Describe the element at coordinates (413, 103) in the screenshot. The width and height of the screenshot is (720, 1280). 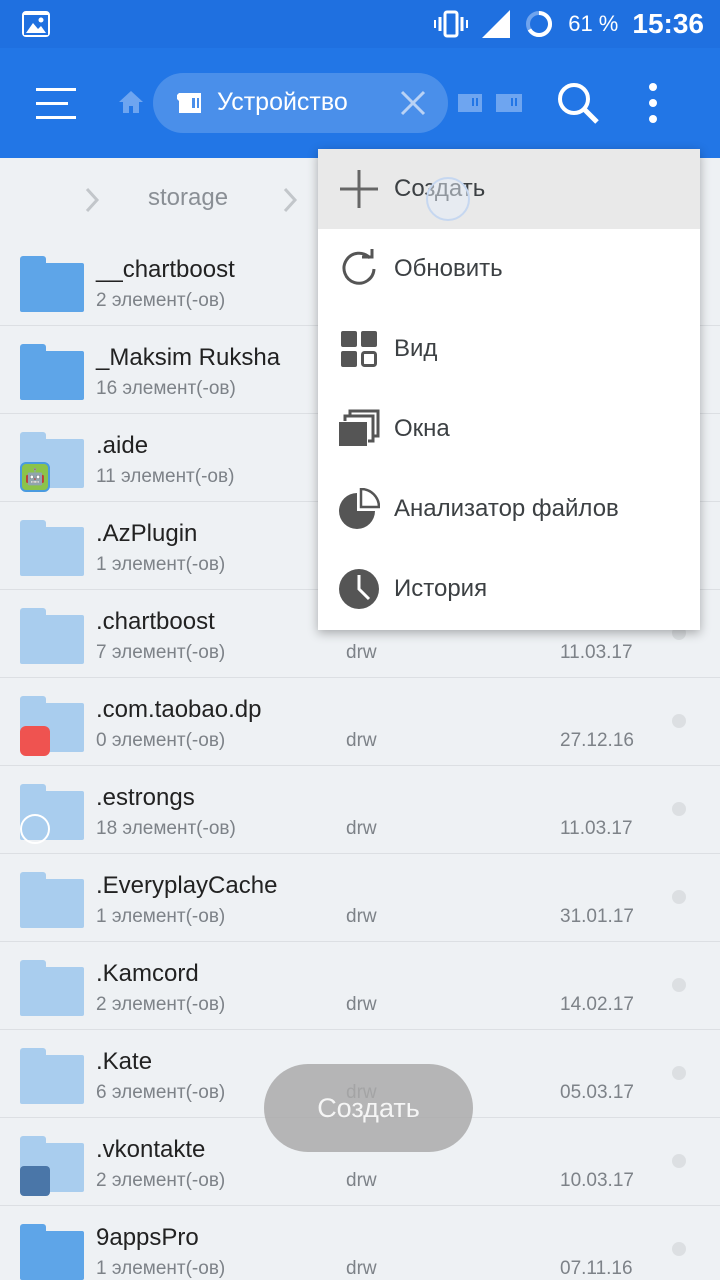
I see `close-icon` at that location.